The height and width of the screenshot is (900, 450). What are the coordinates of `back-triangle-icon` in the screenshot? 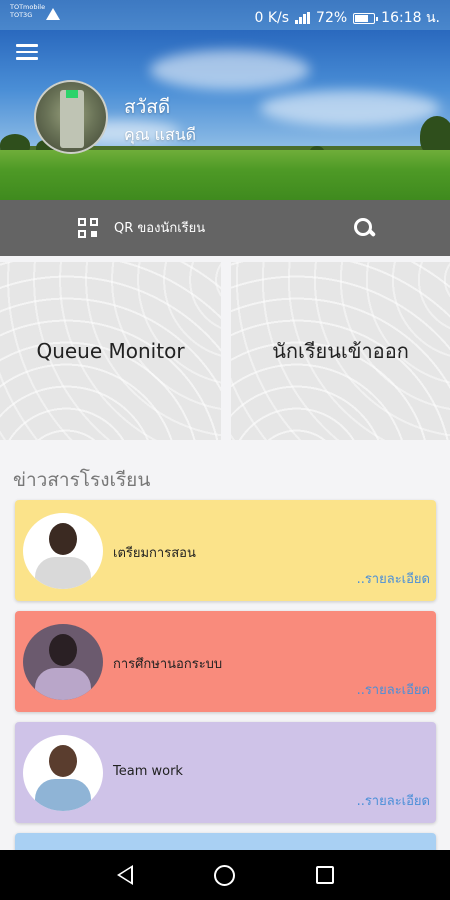 It's located at (125, 875).